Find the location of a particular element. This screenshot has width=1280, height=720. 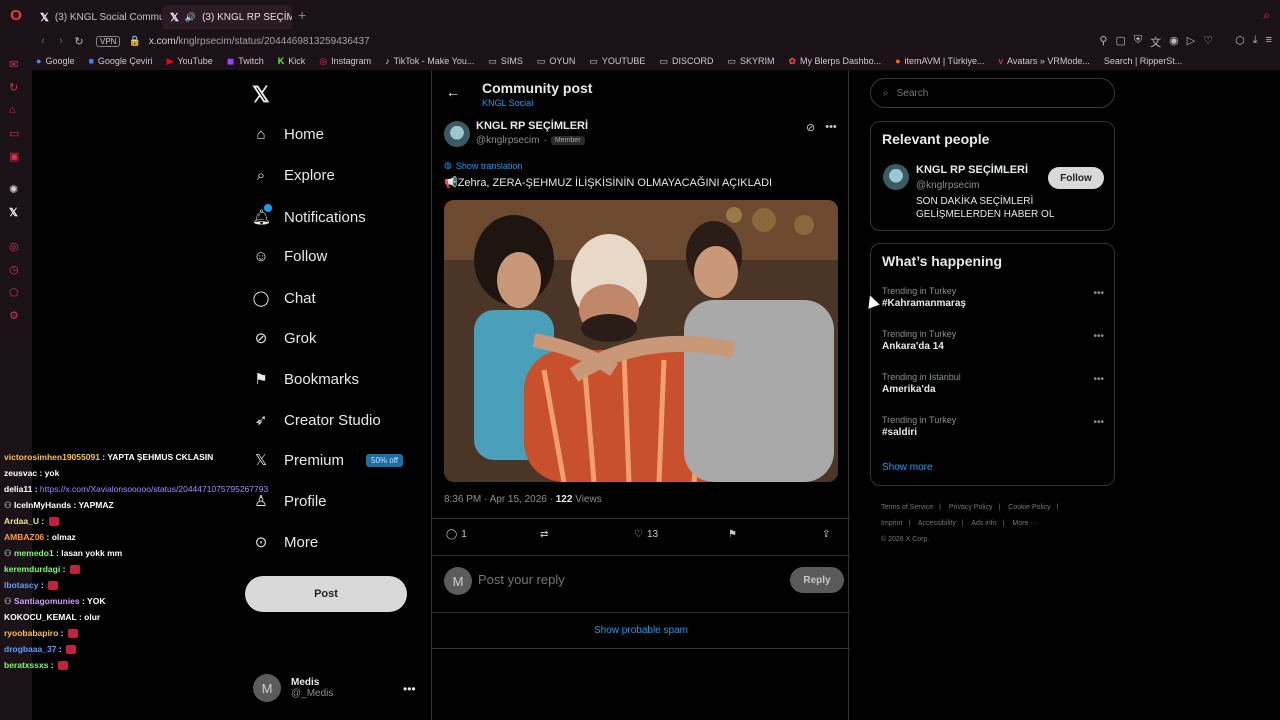

nav-bookmarks: ⚑ Bookmarks is located at coordinates (305, 379).